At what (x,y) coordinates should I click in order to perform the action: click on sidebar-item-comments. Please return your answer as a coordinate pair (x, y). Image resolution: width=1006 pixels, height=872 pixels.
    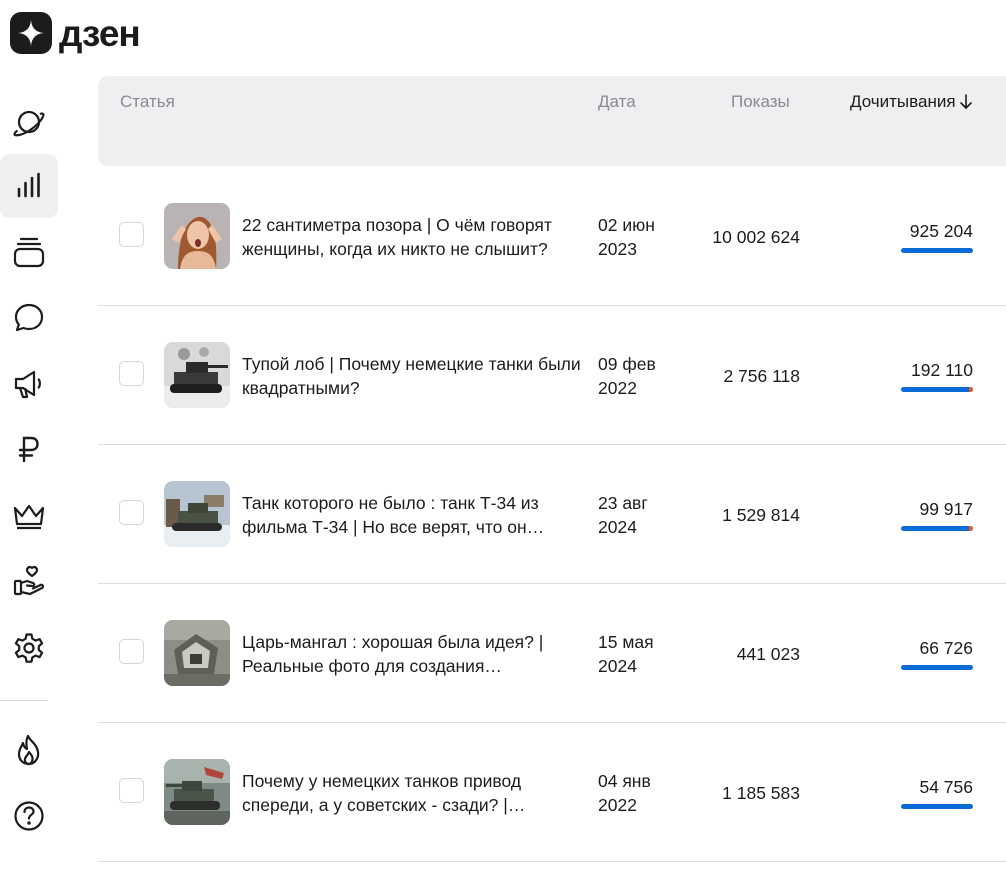
    Looking at the image, I should click on (29, 318).